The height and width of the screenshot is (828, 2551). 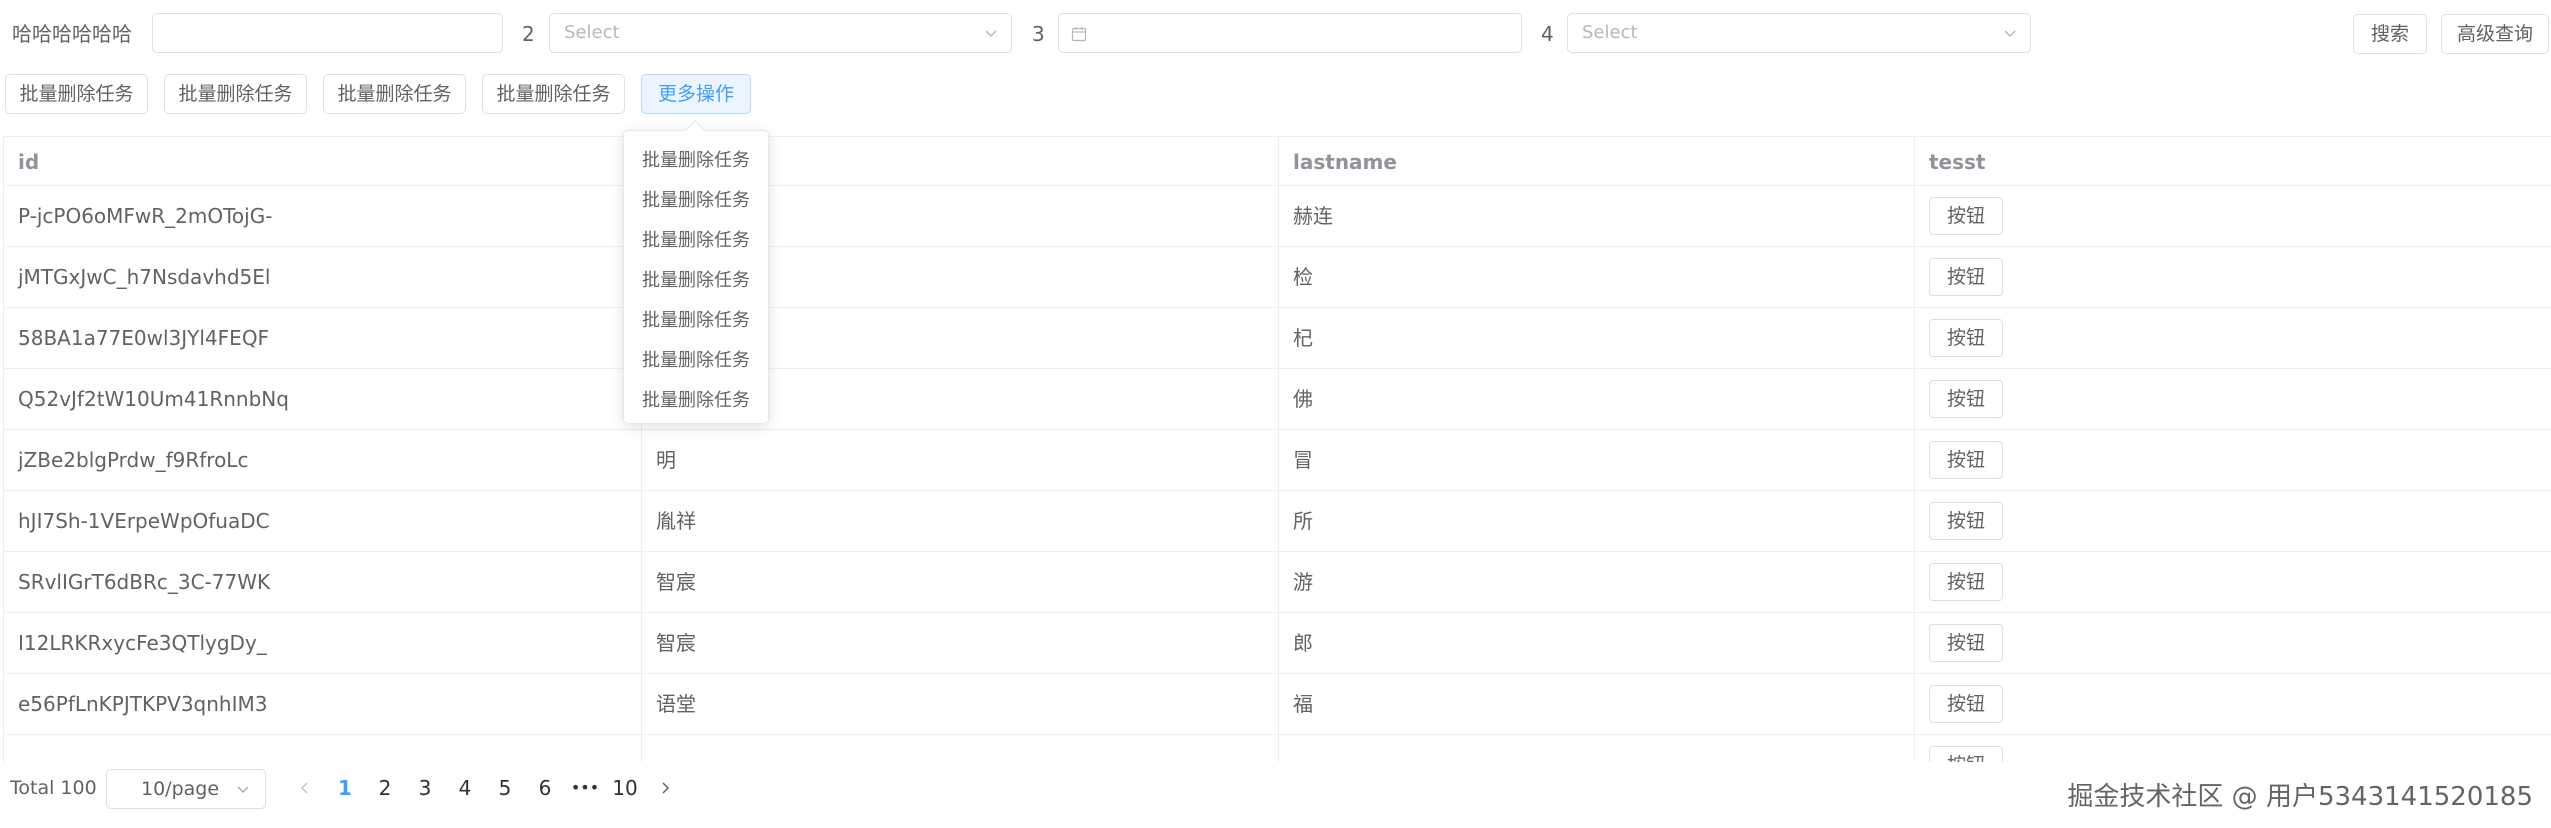 I want to click on column-header-lastname: lastname, so click(x=1597, y=162).